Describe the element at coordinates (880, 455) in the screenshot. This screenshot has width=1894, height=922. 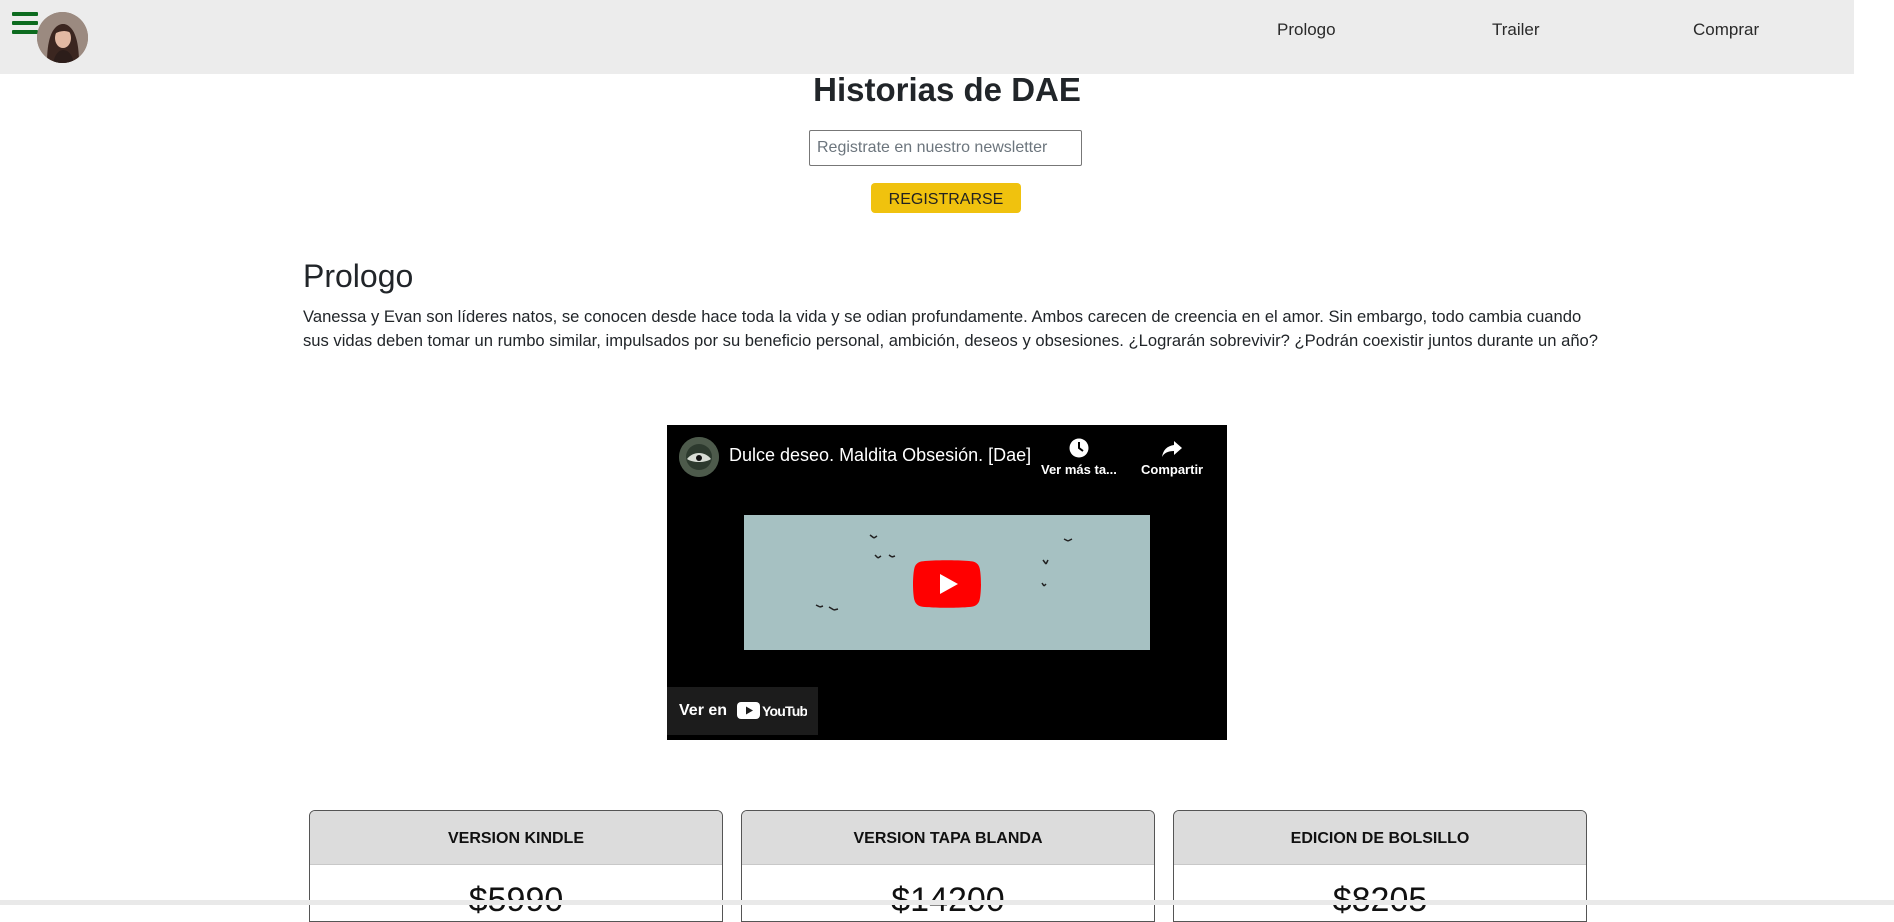
I see `video-title: Dulce deseo. Maldita Obsesión. [Dae]` at that location.